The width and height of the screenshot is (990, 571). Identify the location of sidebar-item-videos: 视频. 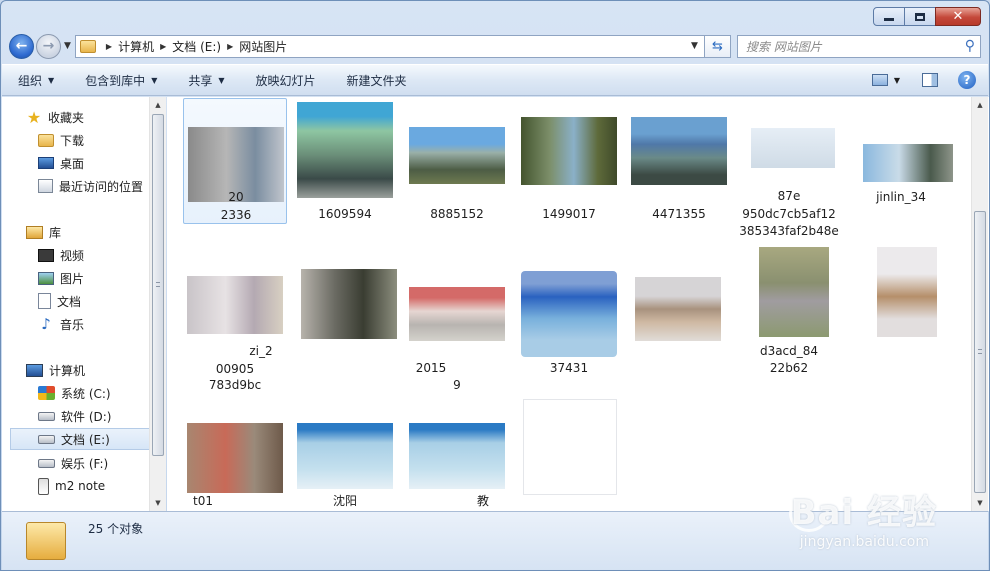
(61, 255).